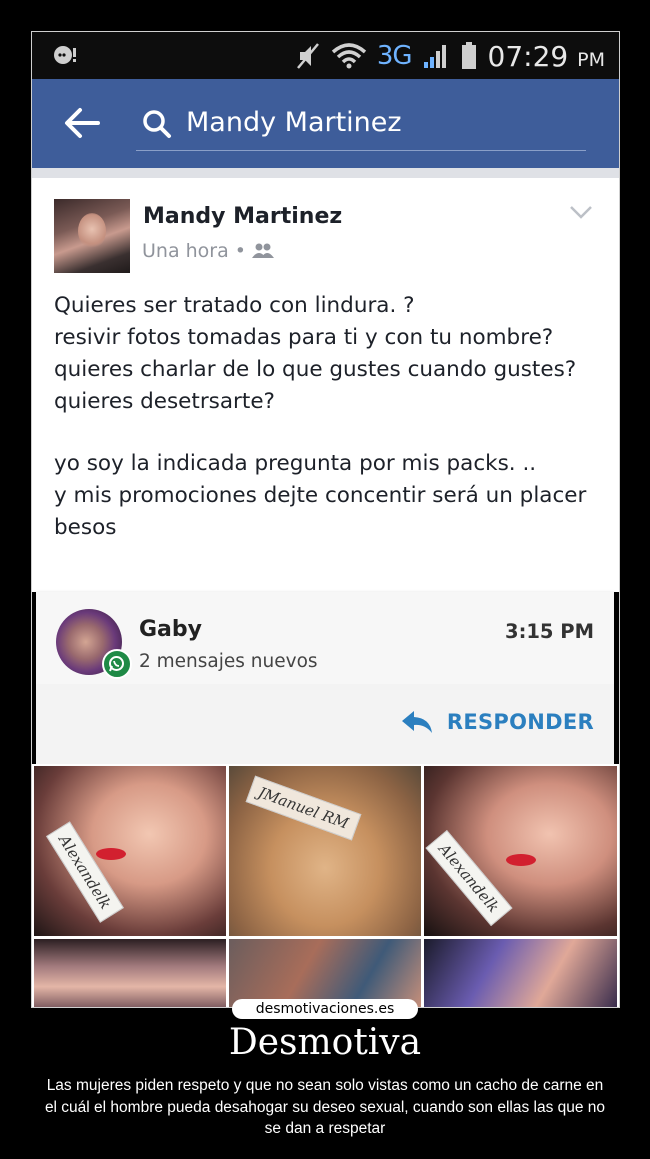 This screenshot has height=1159, width=650. Describe the element at coordinates (348, 56) in the screenshot. I see `wifi-icon` at that location.